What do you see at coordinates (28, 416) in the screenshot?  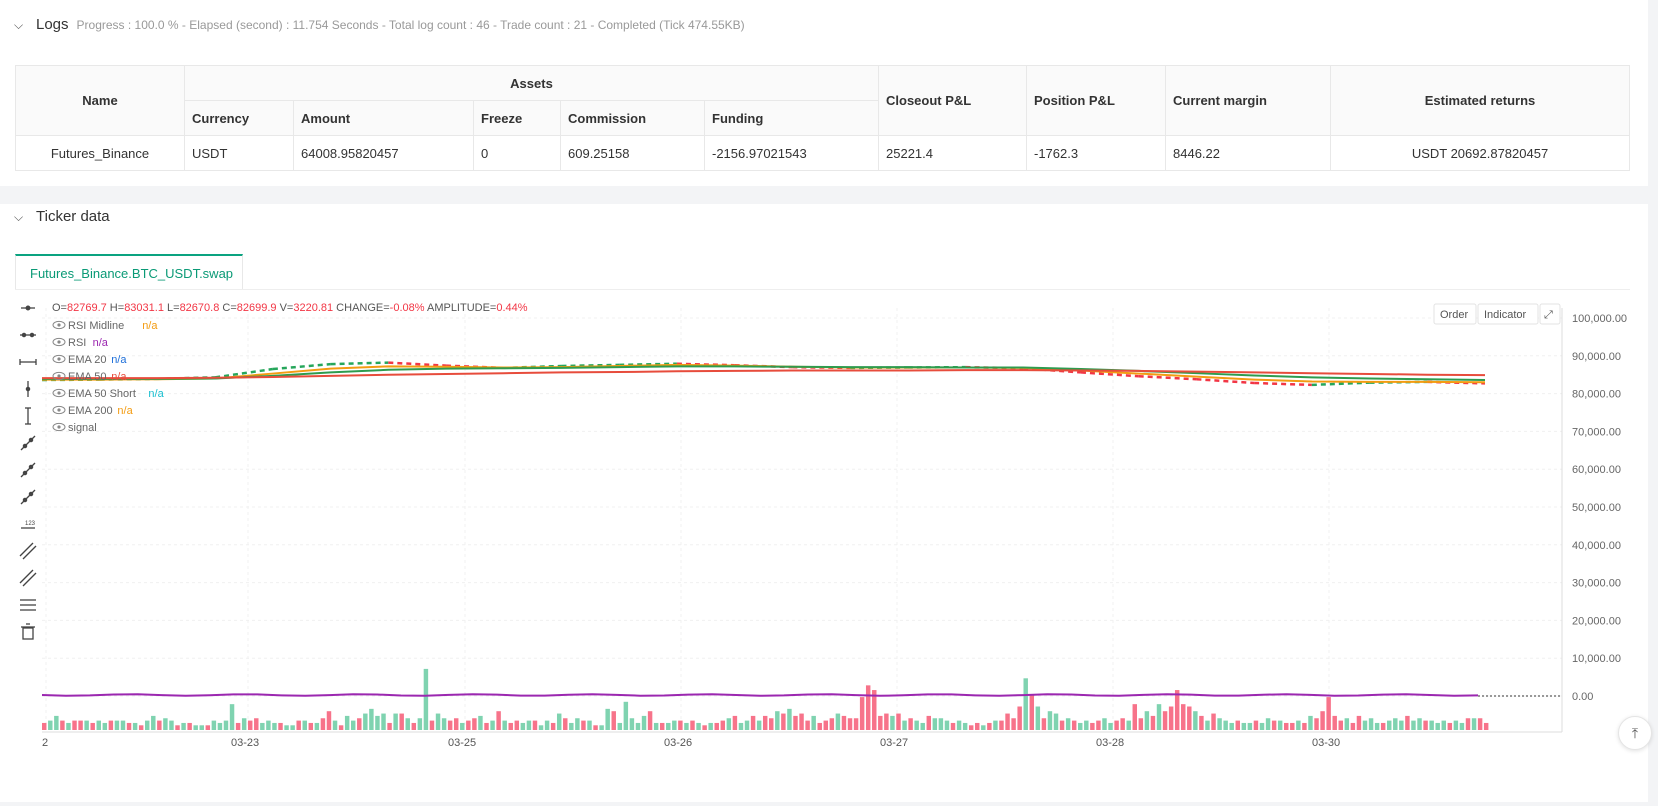 I see `vertical-segment-icon` at bounding box center [28, 416].